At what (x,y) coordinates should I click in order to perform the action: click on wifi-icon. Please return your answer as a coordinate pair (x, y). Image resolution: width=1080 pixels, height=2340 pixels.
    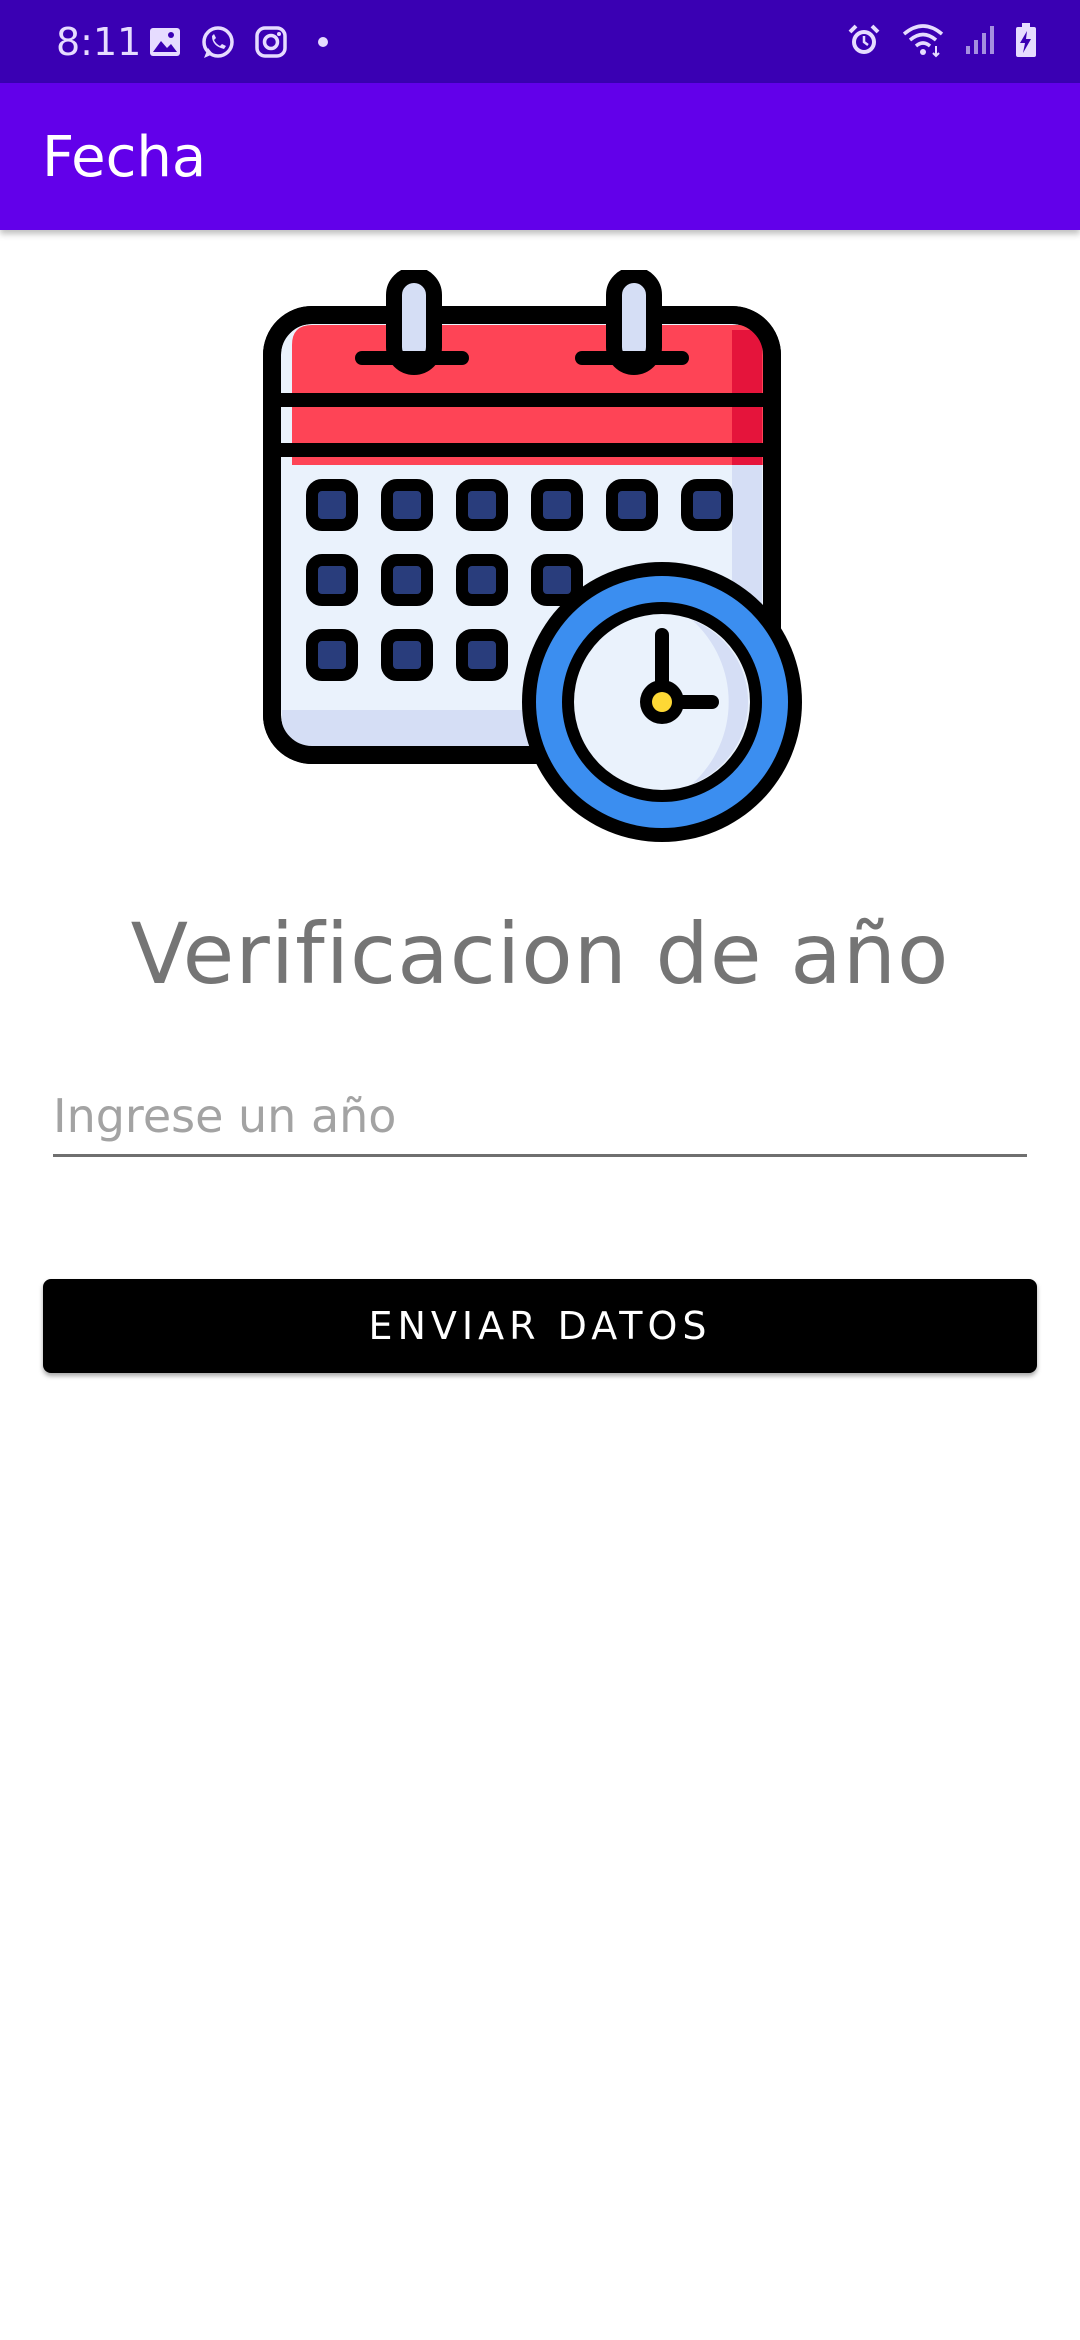
    Looking at the image, I should click on (923, 40).